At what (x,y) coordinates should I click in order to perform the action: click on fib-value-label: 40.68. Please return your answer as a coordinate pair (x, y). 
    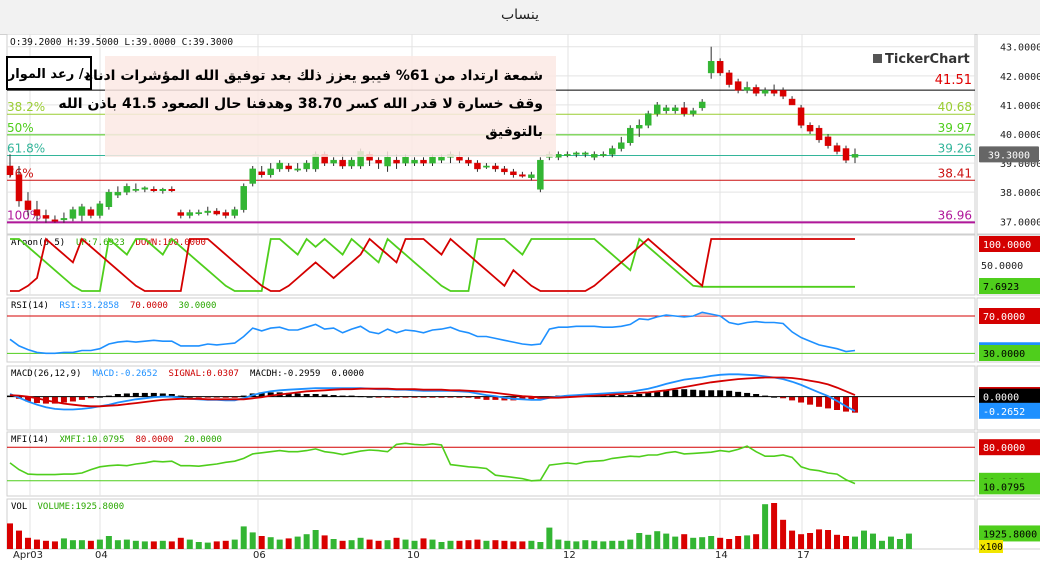
    Looking at the image, I should click on (955, 107).